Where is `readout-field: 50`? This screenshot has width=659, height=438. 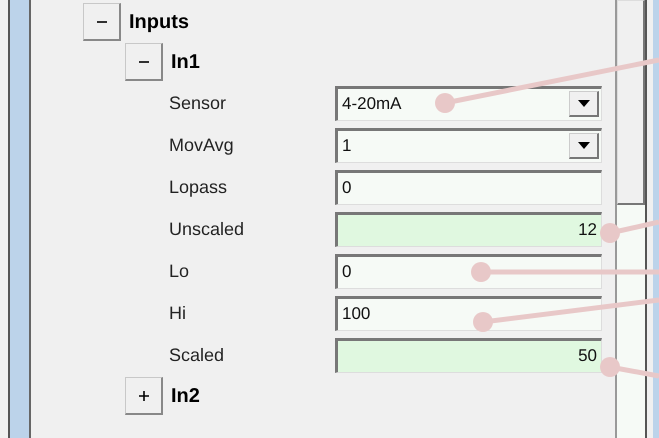 readout-field: 50 is located at coordinates (468, 355).